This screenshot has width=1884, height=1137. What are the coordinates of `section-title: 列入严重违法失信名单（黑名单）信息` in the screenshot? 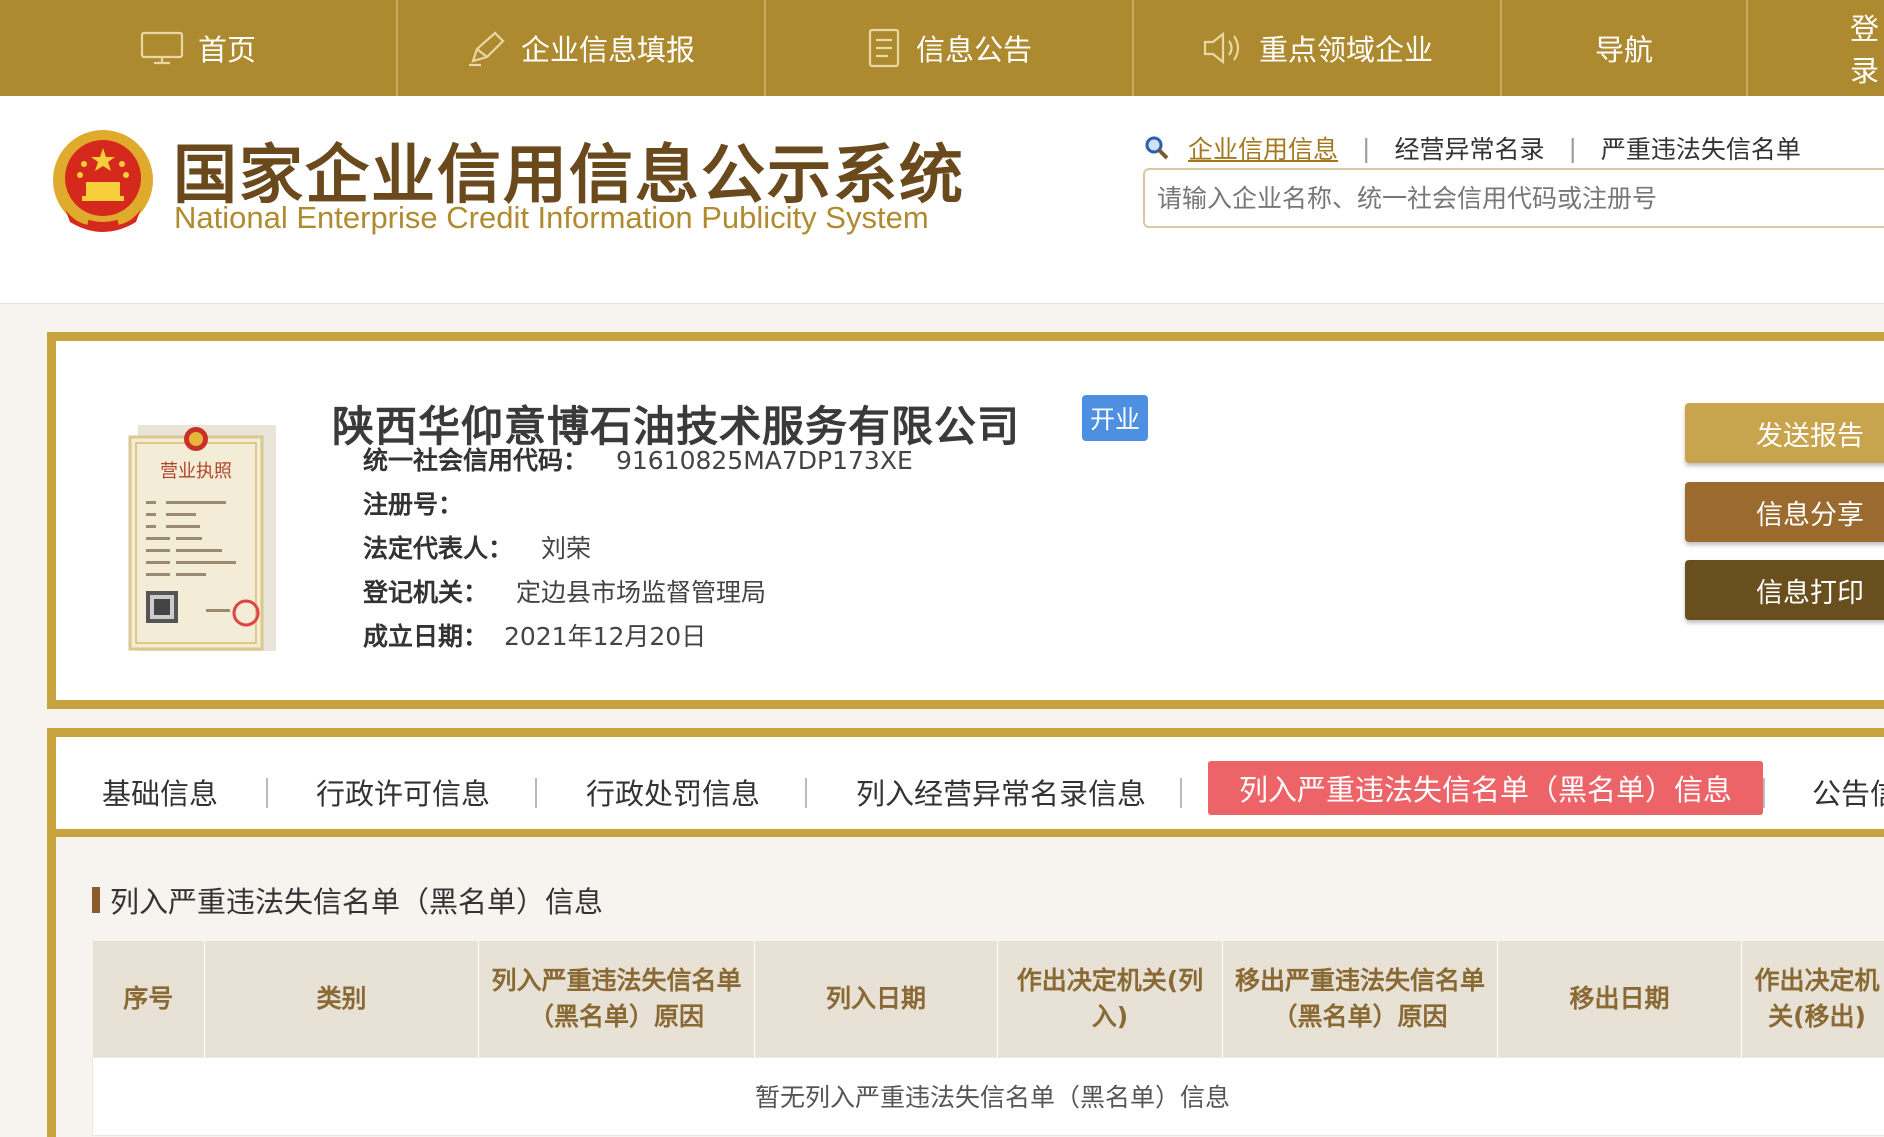 It's located at (347, 900).